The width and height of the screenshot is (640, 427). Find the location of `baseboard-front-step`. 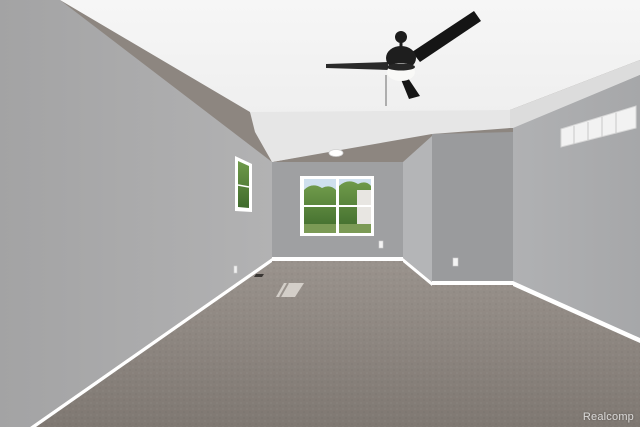

baseboard-front-step is located at coordinates (472, 283).